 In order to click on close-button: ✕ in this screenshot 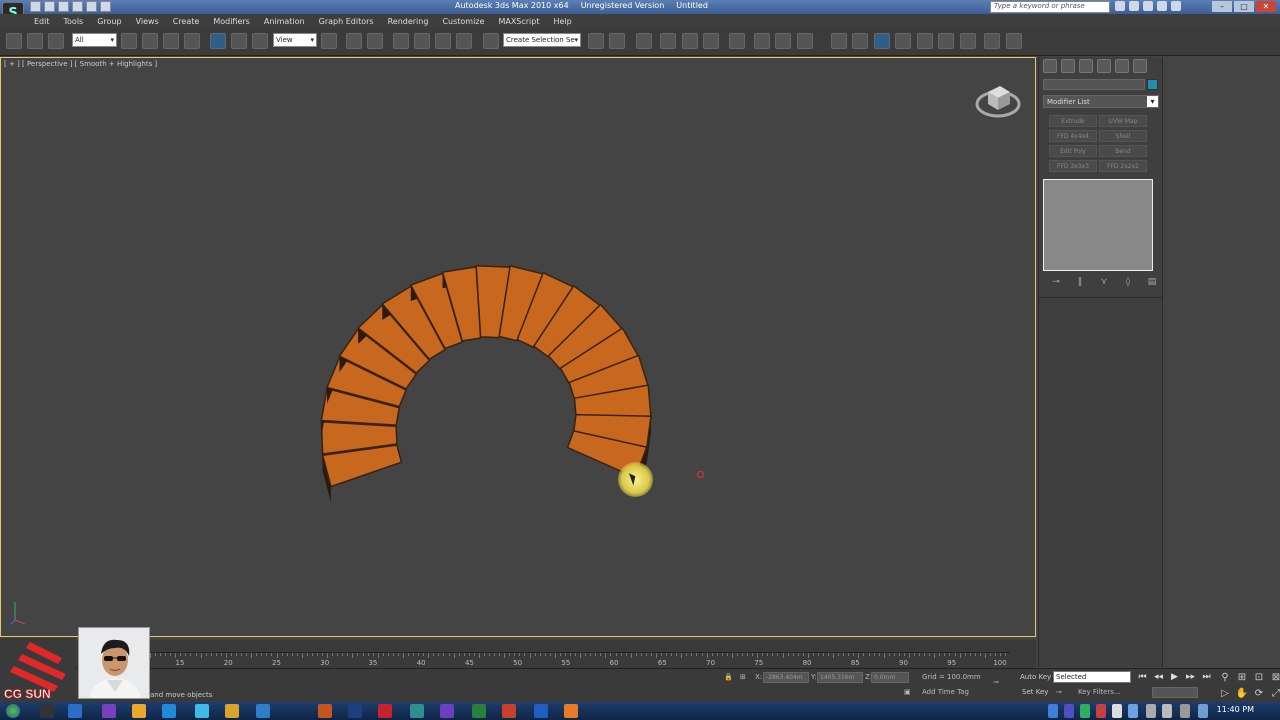, I will do `click(1266, 6)`.